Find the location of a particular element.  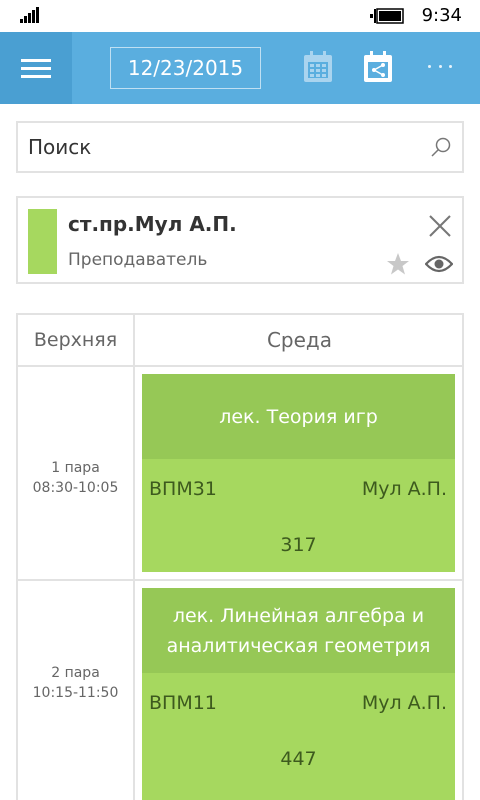

time-cell: 1 пара 08:30-10:05 is located at coordinates (76, 473).